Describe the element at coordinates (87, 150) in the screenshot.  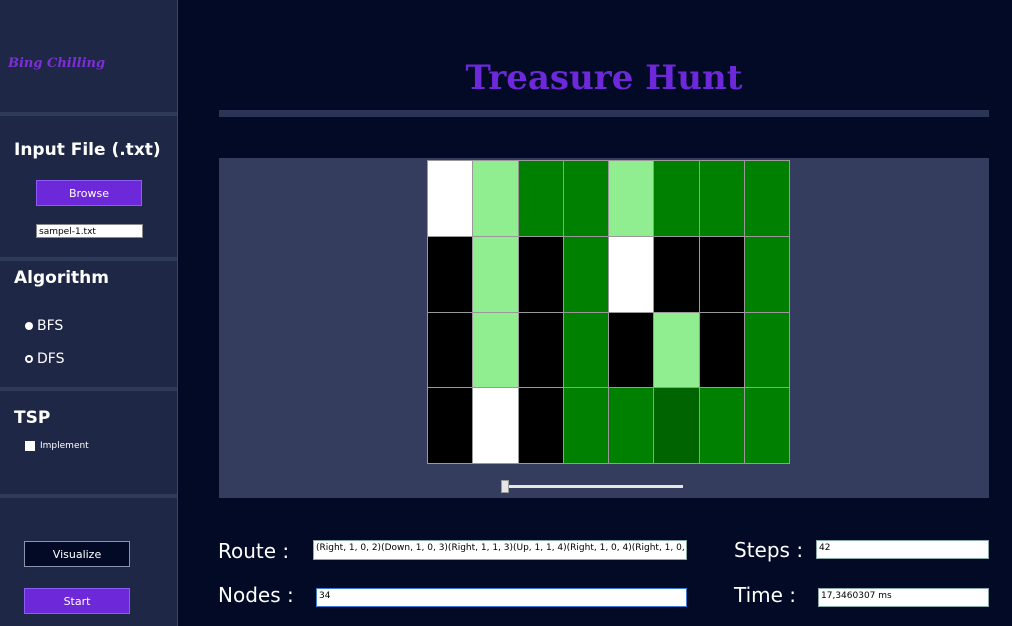
I see `input-file-heading: Input File (.txt)` at that location.